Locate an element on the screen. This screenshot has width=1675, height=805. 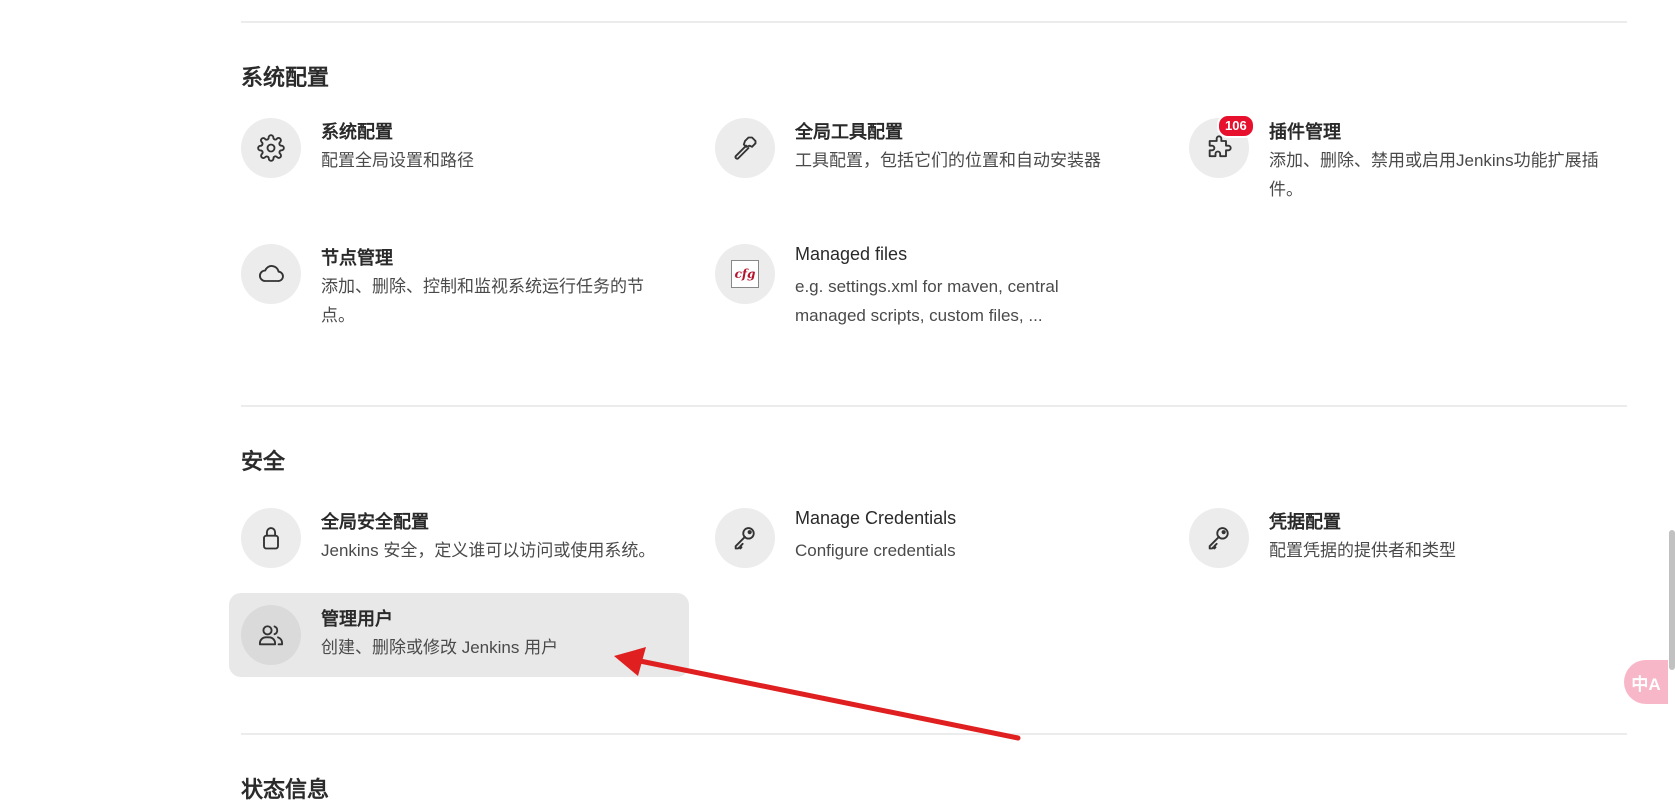
plugin-update-badge: 106 is located at coordinates (1236, 126).